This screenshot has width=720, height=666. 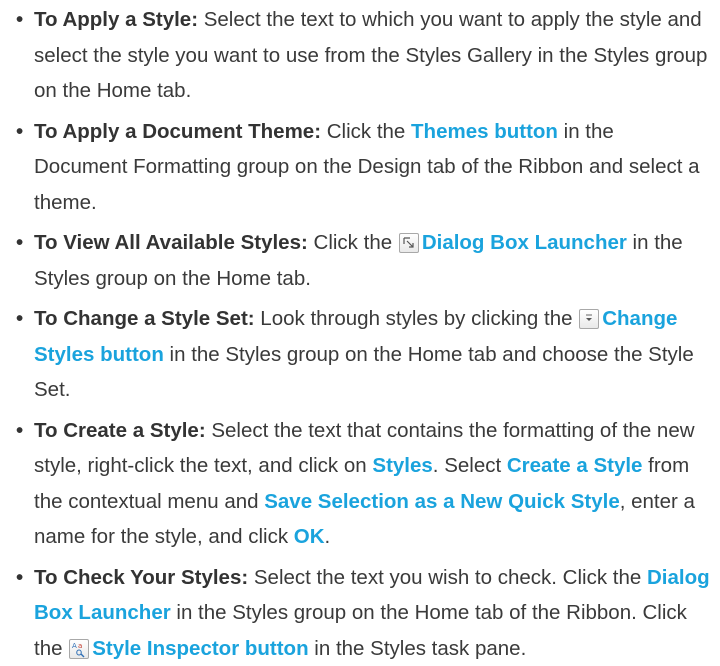 What do you see at coordinates (484, 131) in the screenshot?
I see `themes-button-label: Themes button` at bounding box center [484, 131].